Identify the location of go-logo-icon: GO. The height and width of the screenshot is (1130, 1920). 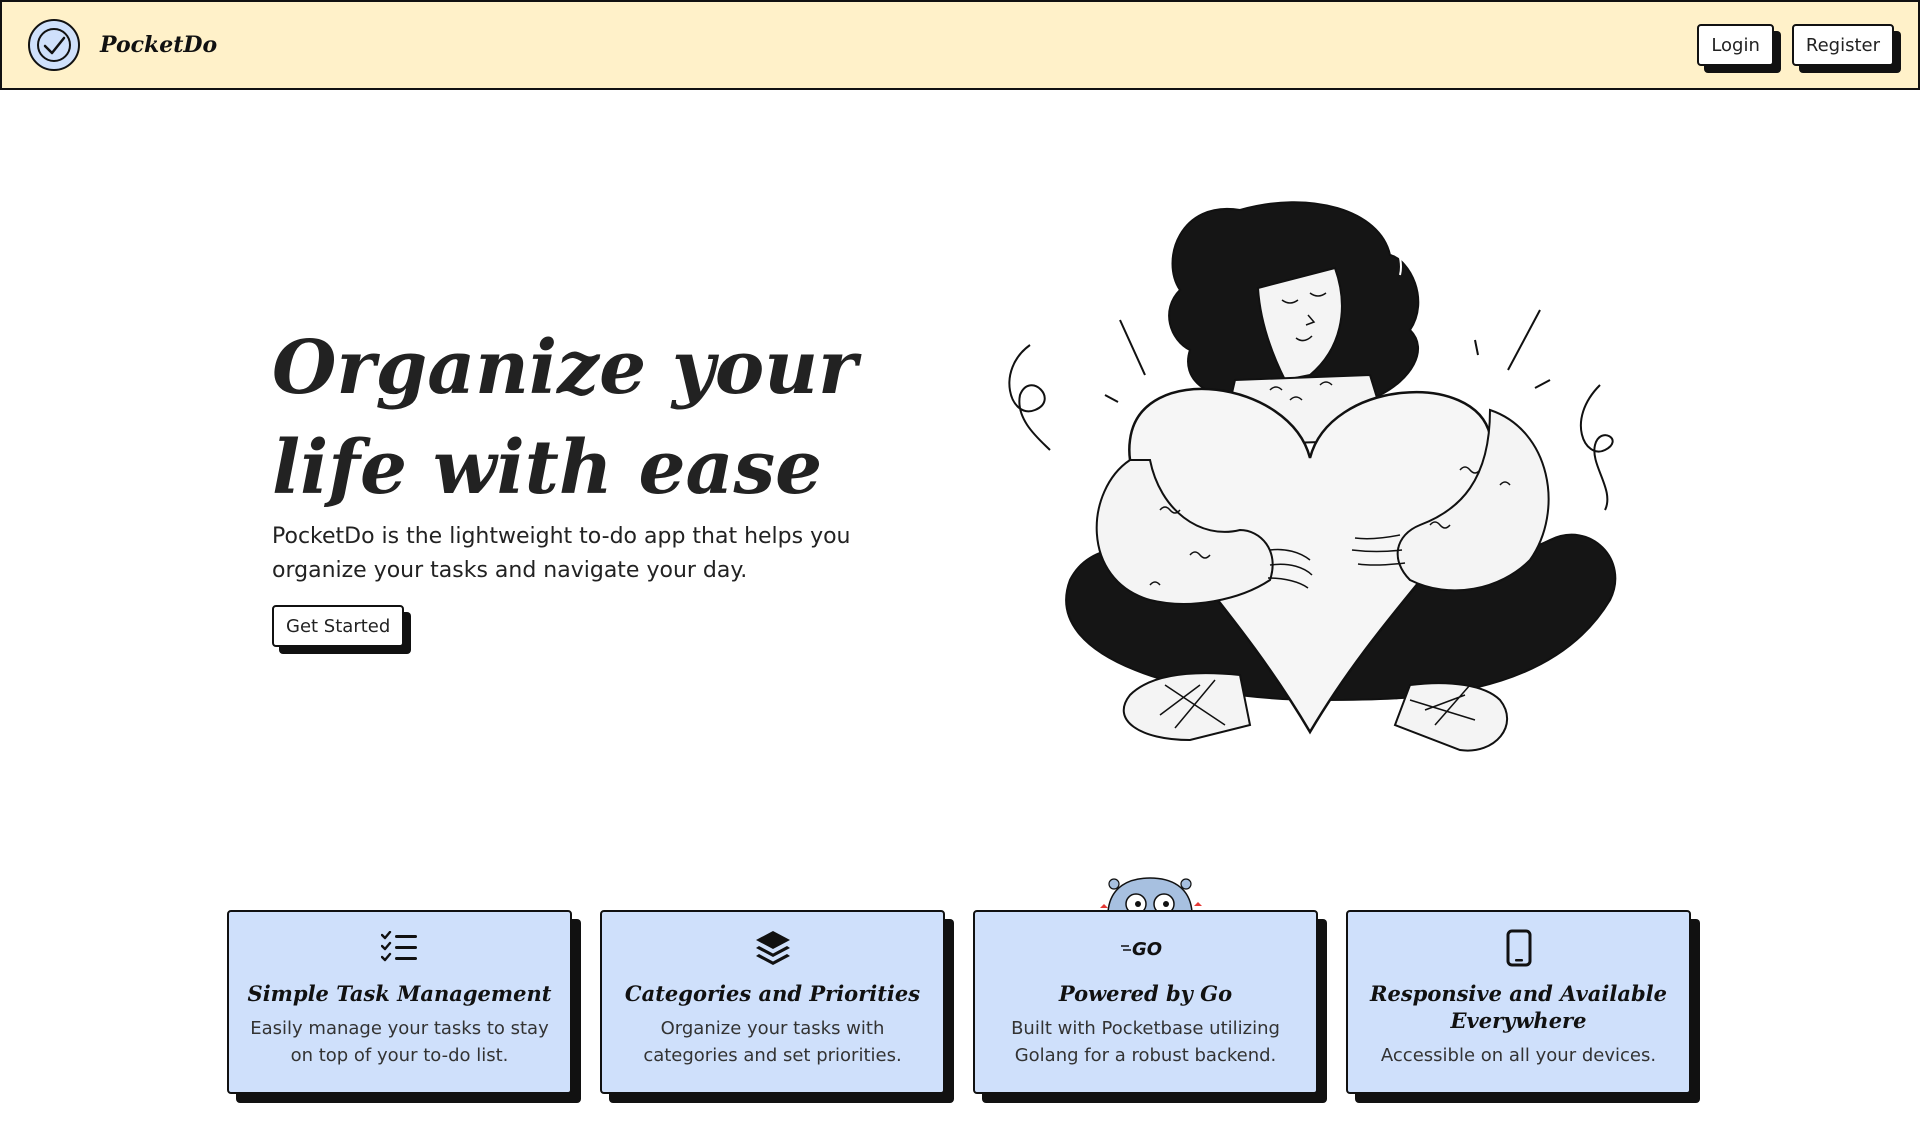
(1145, 948).